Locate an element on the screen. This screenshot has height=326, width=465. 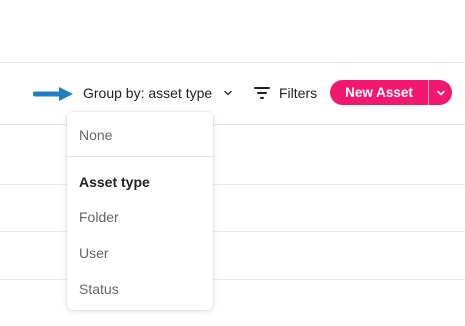
filter-icon is located at coordinates (262, 93).